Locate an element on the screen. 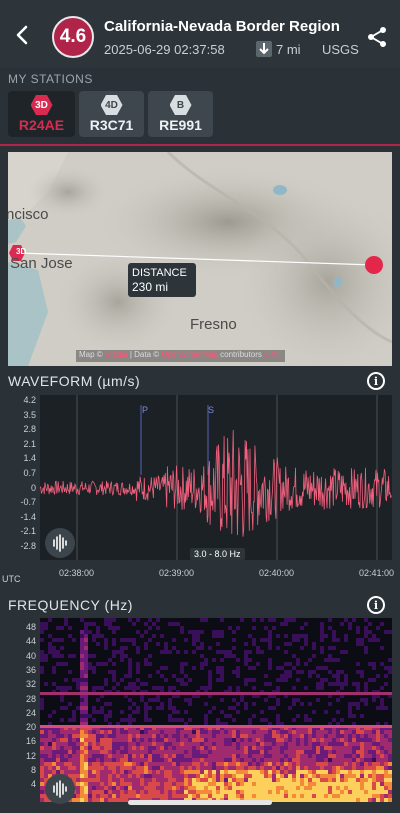 Image resolution: width=400 pixels, height=813 pixels. distance-box: DISTANCE 230 mi is located at coordinates (162, 280).